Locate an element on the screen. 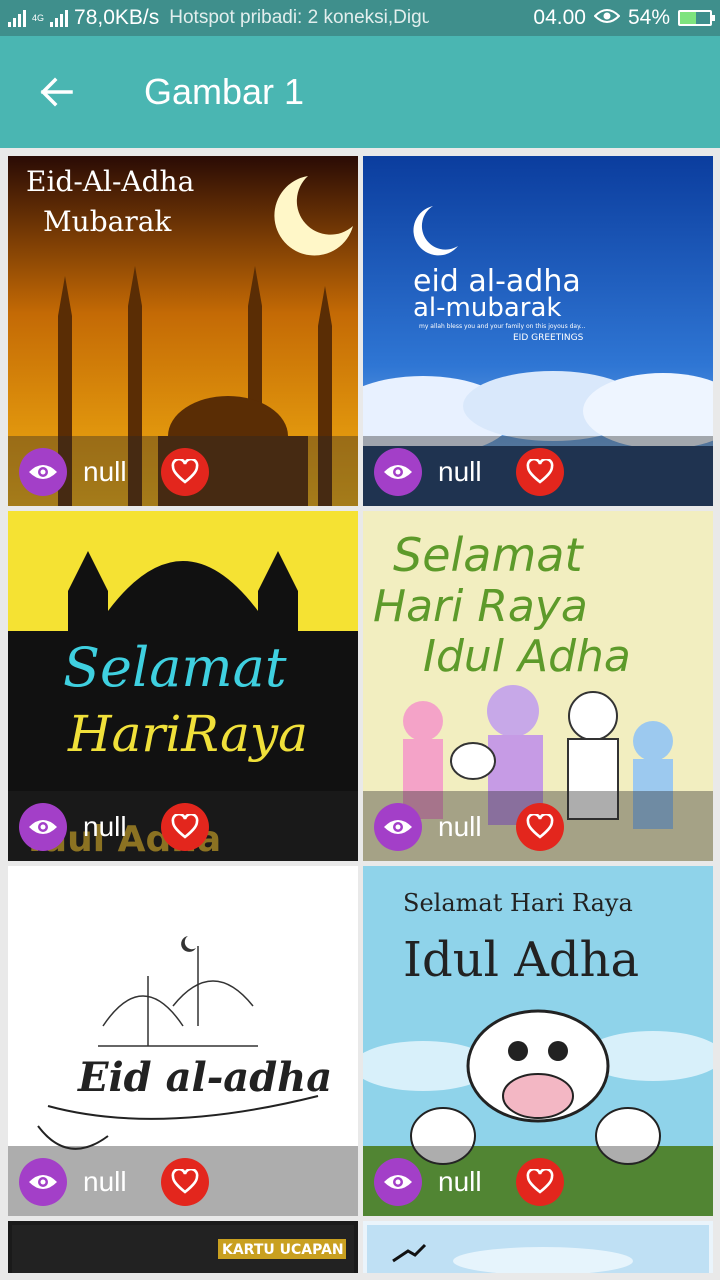 This screenshot has width=720, height=1280. clock: 04.00 is located at coordinates (559, 17).